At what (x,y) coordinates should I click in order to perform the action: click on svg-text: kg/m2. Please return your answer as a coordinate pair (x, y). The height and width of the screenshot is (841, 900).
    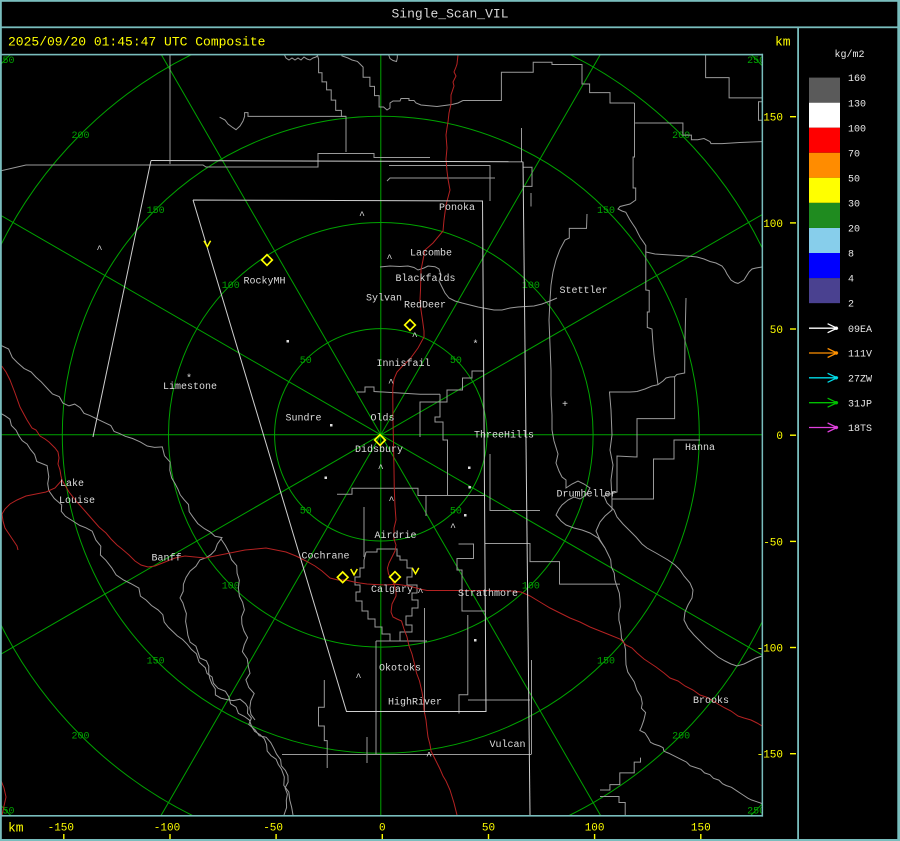
    Looking at the image, I should click on (849, 55).